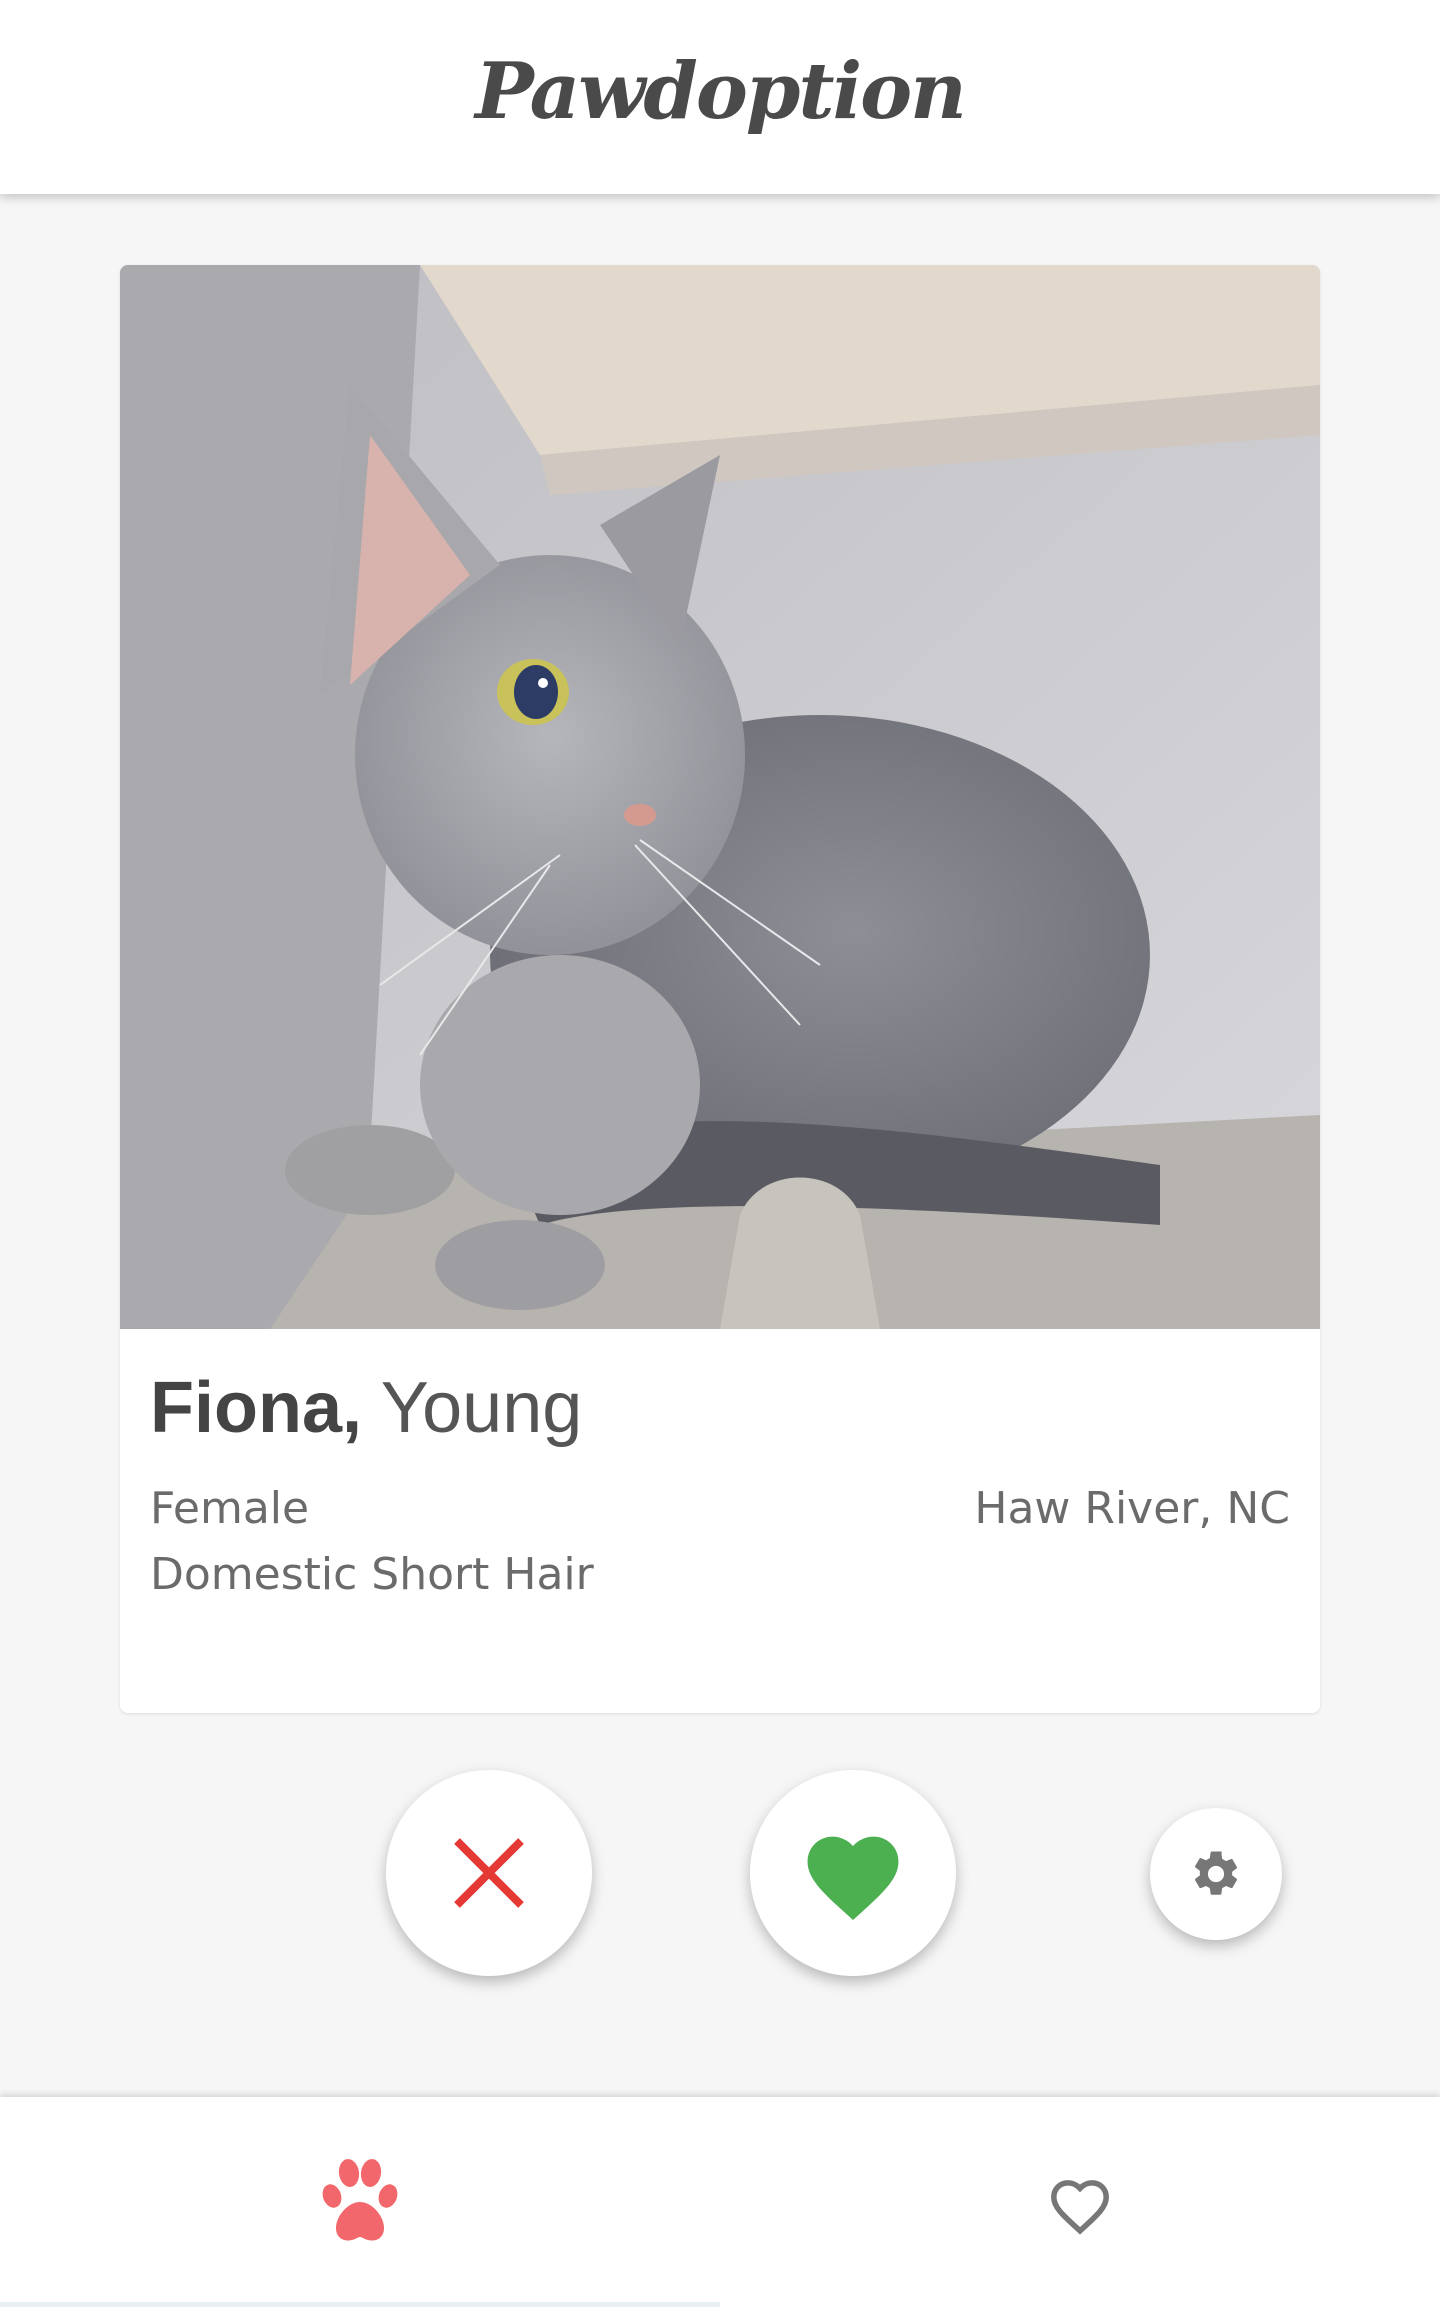 Image resolution: width=1440 pixels, height=2307 pixels. What do you see at coordinates (1080, 2207) in the screenshot?
I see `heart-outline-icon` at bounding box center [1080, 2207].